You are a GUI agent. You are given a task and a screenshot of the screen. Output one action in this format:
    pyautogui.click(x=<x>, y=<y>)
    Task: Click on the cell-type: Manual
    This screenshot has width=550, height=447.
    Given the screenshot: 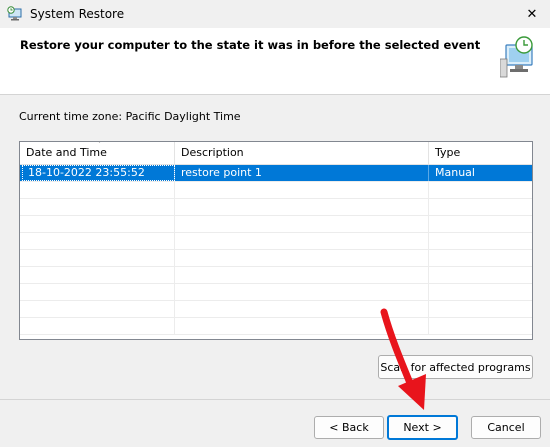 What is the action you would take?
    pyautogui.click(x=455, y=172)
    